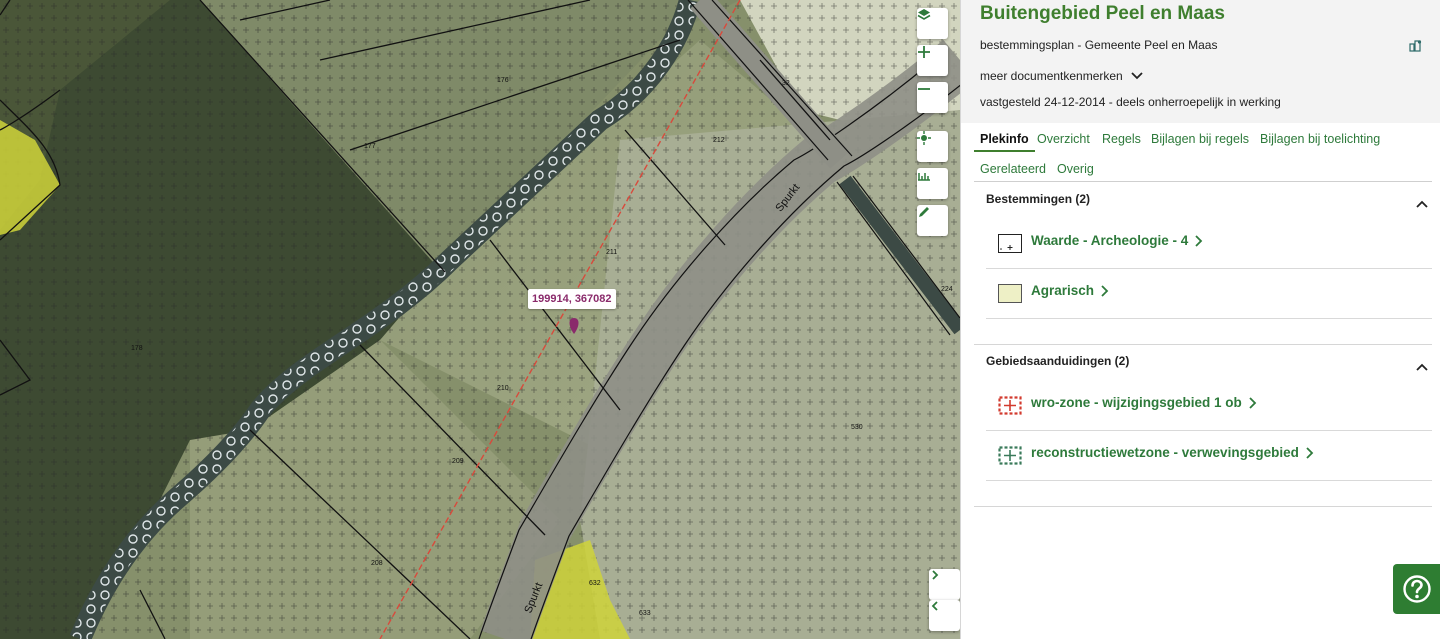  What do you see at coordinates (1099, 45) in the screenshot?
I see `plan-type: bestemmingsplan - Gemeente Peel en Maas` at bounding box center [1099, 45].